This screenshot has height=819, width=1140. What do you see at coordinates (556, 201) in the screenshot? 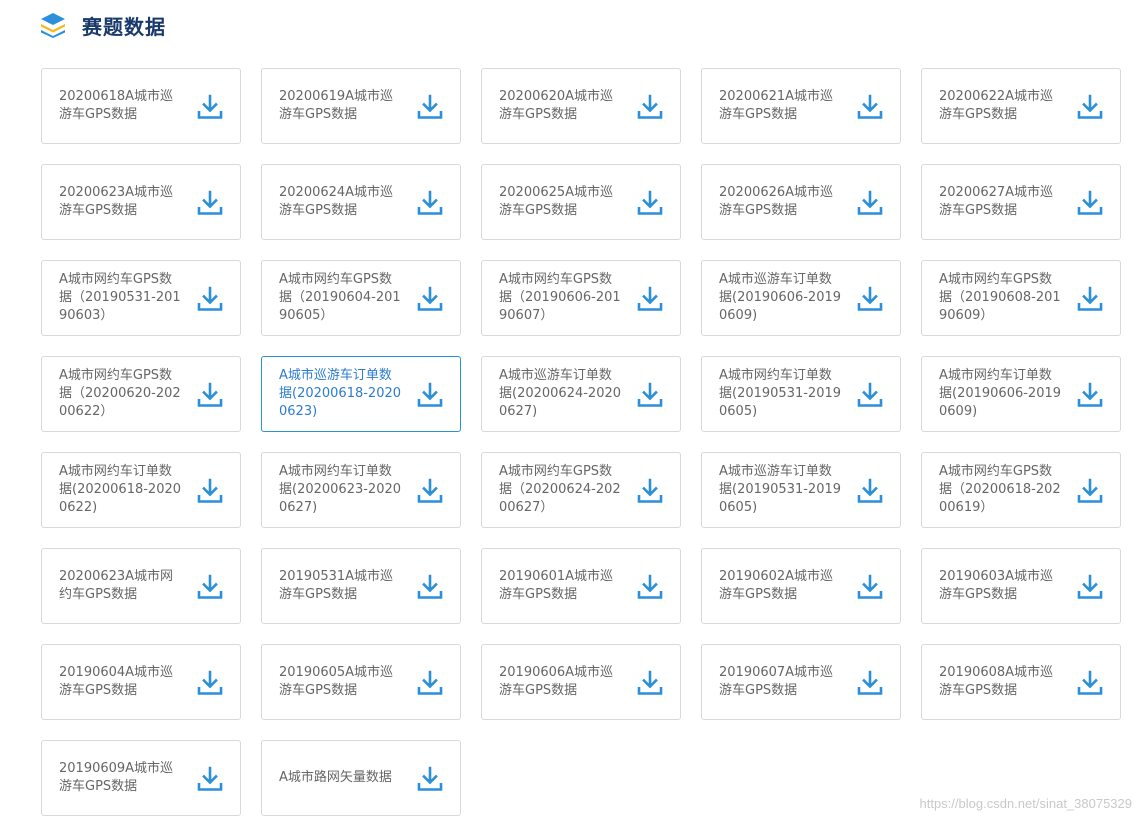
I see `dataset-label: 20200625A城市巡游车GPS数据` at bounding box center [556, 201].